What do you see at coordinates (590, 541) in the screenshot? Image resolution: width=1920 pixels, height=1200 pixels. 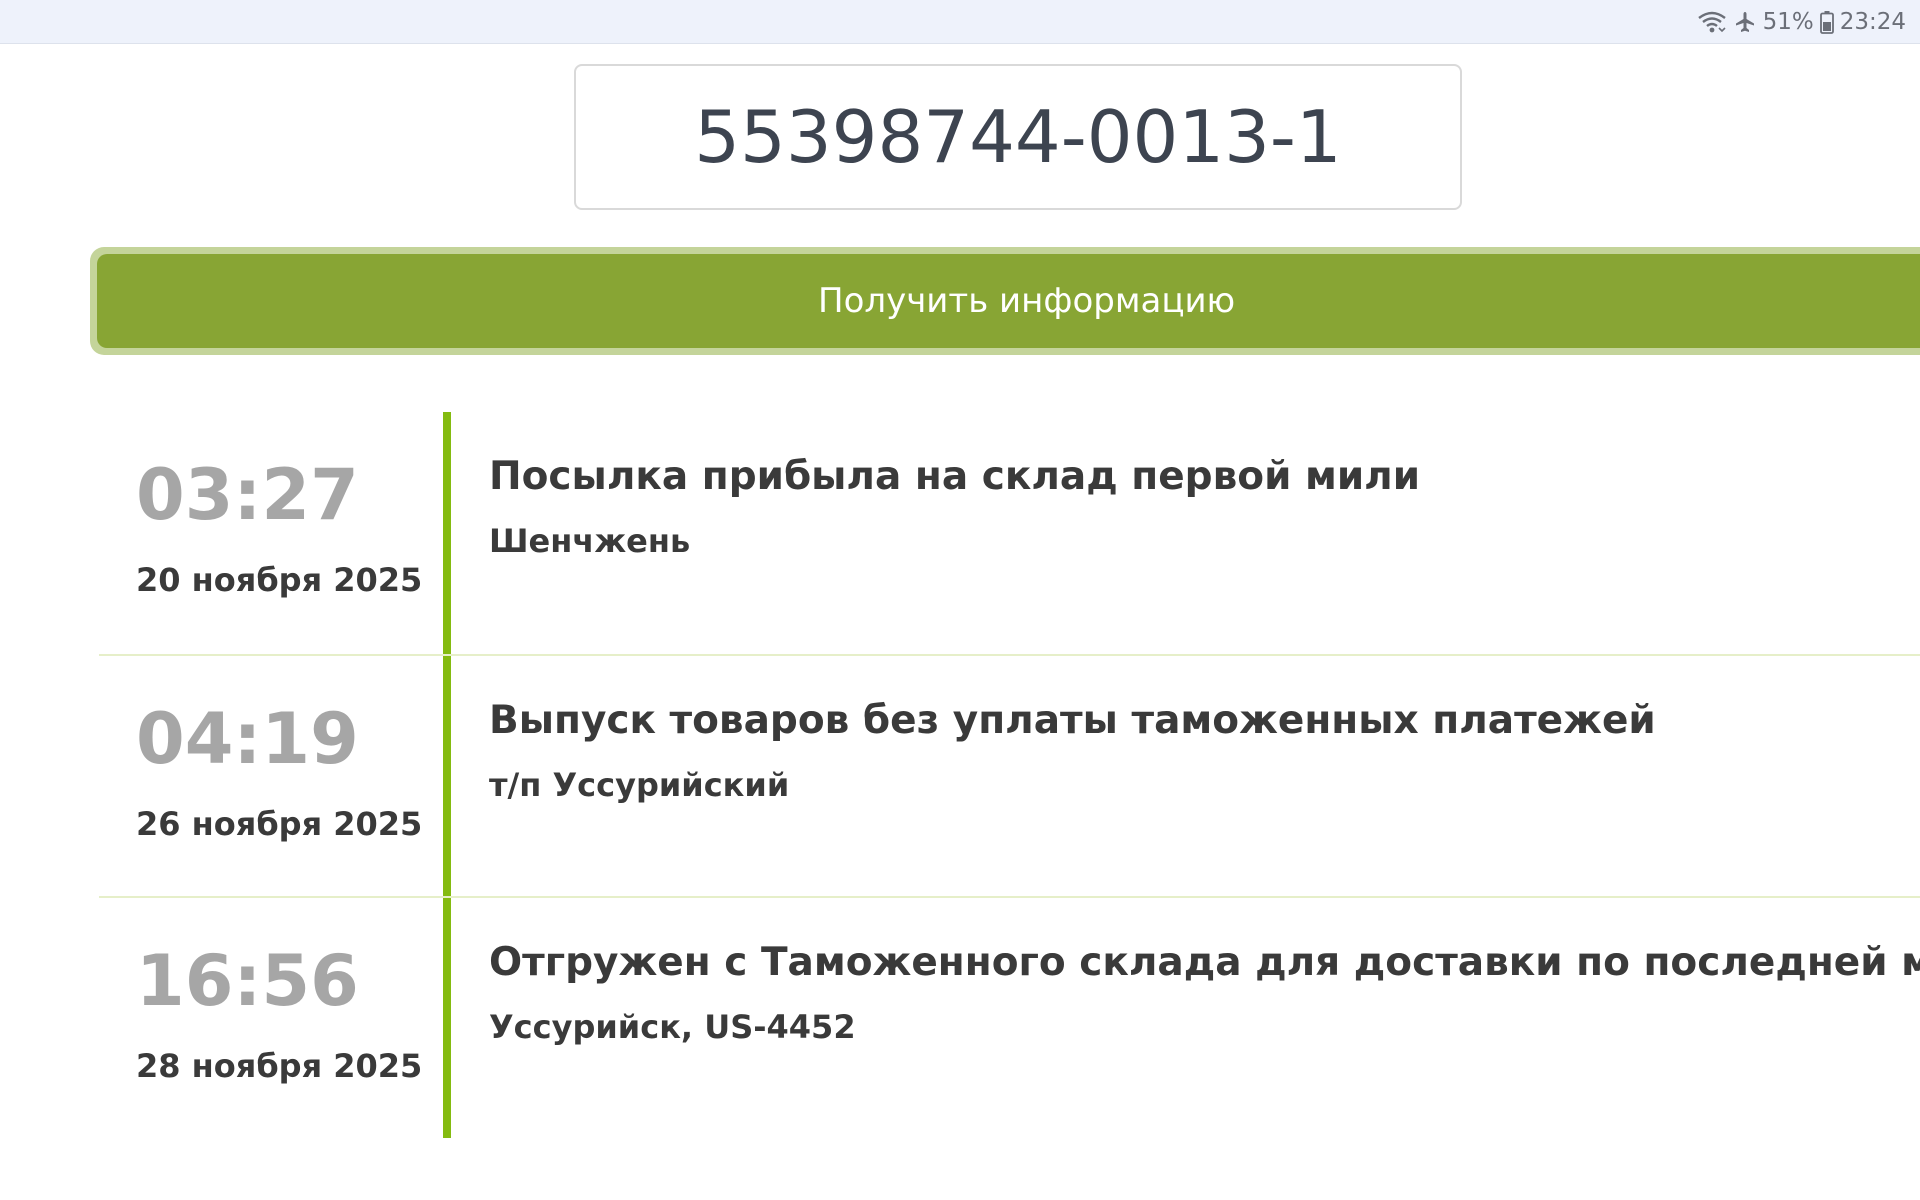 I see `event-location: Шенчжень` at bounding box center [590, 541].